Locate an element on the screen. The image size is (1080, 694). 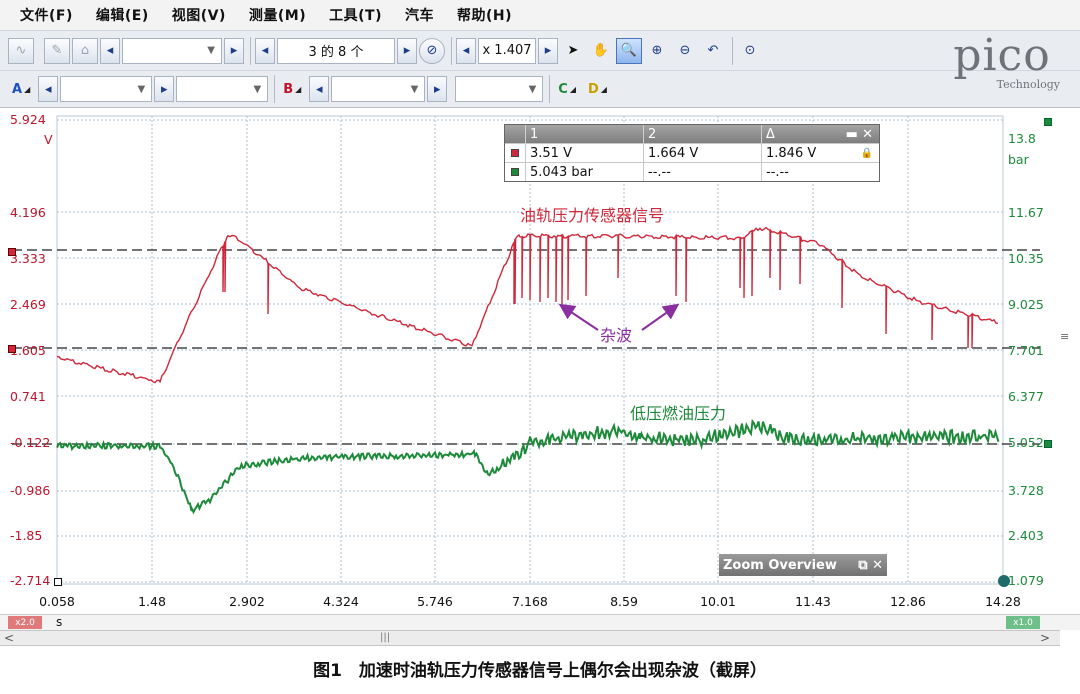
logo-wordmark: pico is located at coordinates (1002, 55).